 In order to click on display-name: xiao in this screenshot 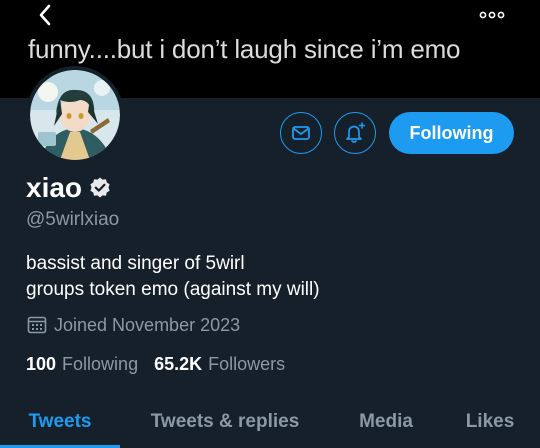, I will do `click(54, 187)`.